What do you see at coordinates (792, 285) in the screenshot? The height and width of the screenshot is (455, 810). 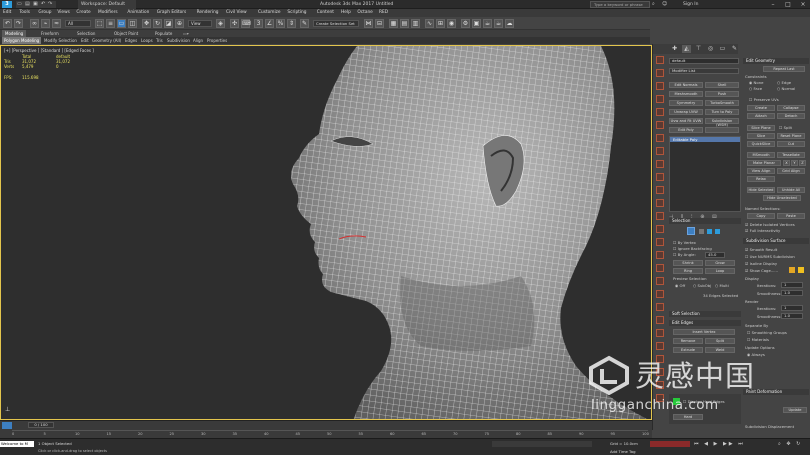 I see `display-iterations-field: 1` at bounding box center [792, 285].